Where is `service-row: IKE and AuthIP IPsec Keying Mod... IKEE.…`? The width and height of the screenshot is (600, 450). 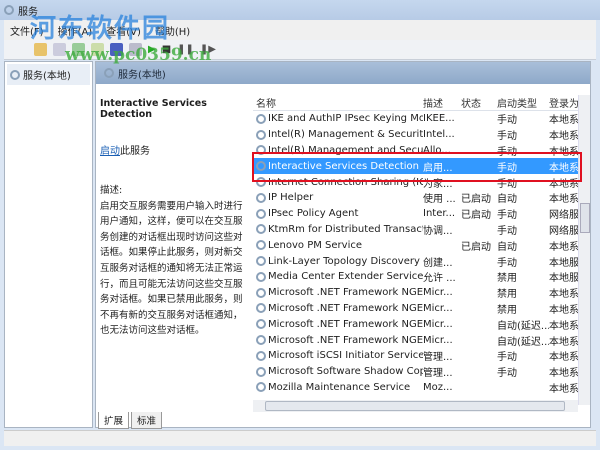
service-row: IKE and AuthIP IPsec Keying Mod... IKEE.… is located at coordinates (421, 119).